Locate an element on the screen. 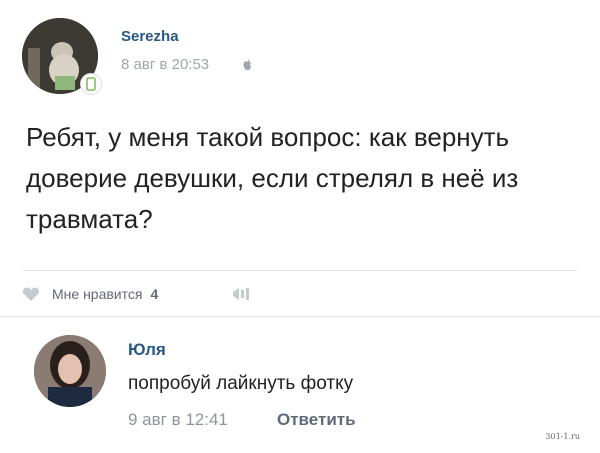 This screenshot has height=453, width=600. post-author-name: Serezha is located at coordinates (150, 36).